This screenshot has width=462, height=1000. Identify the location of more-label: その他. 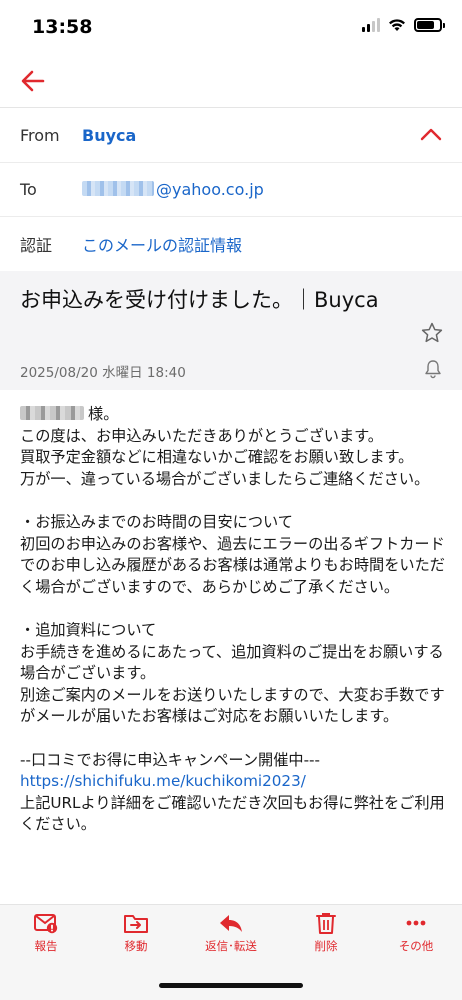
(416, 946).